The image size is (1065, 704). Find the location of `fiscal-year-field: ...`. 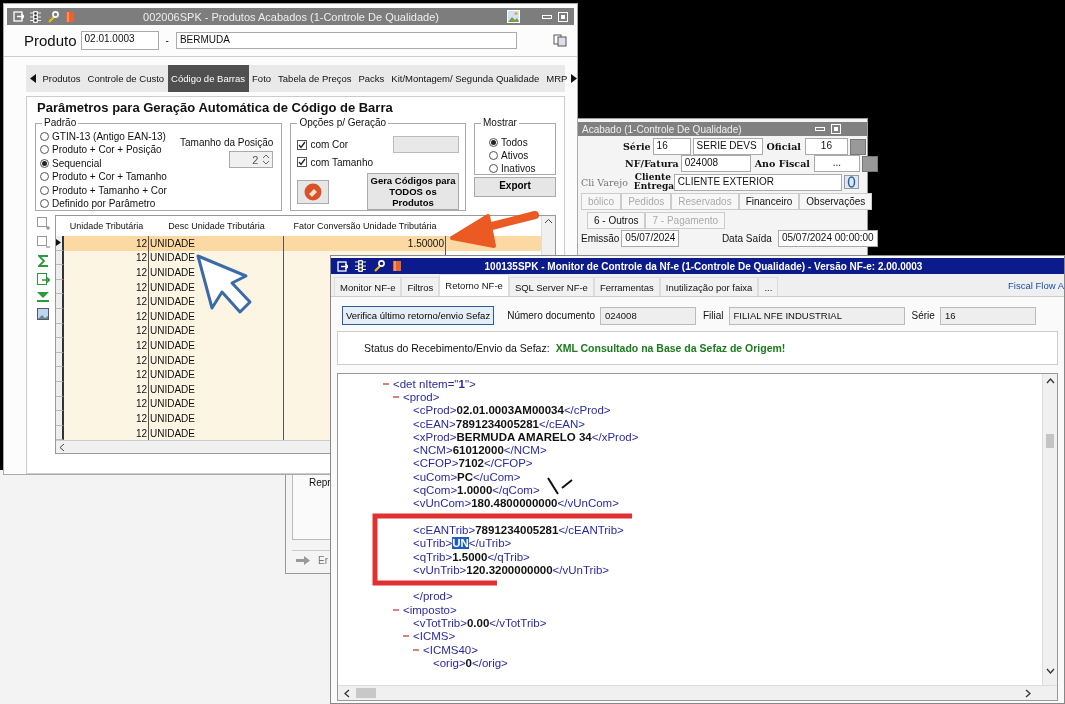

fiscal-year-field: ... is located at coordinates (836, 163).